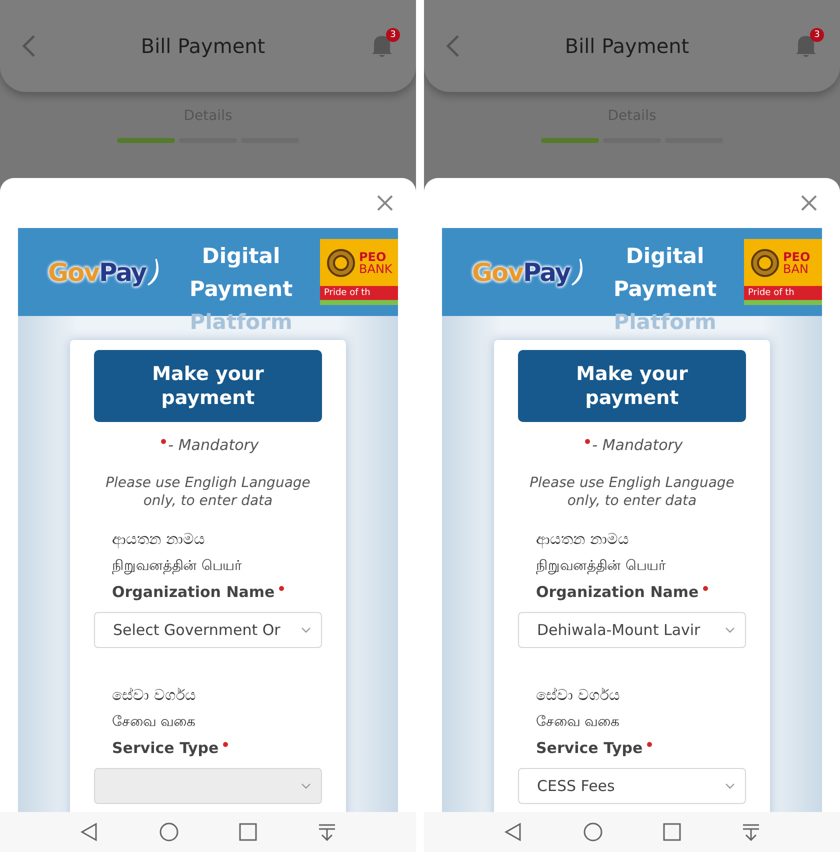 This screenshot has width=840, height=852. What do you see at coordinates (208, 630) in the screenshot?
I see `select-field: Select Government Or` at bounding box center [208, 630].